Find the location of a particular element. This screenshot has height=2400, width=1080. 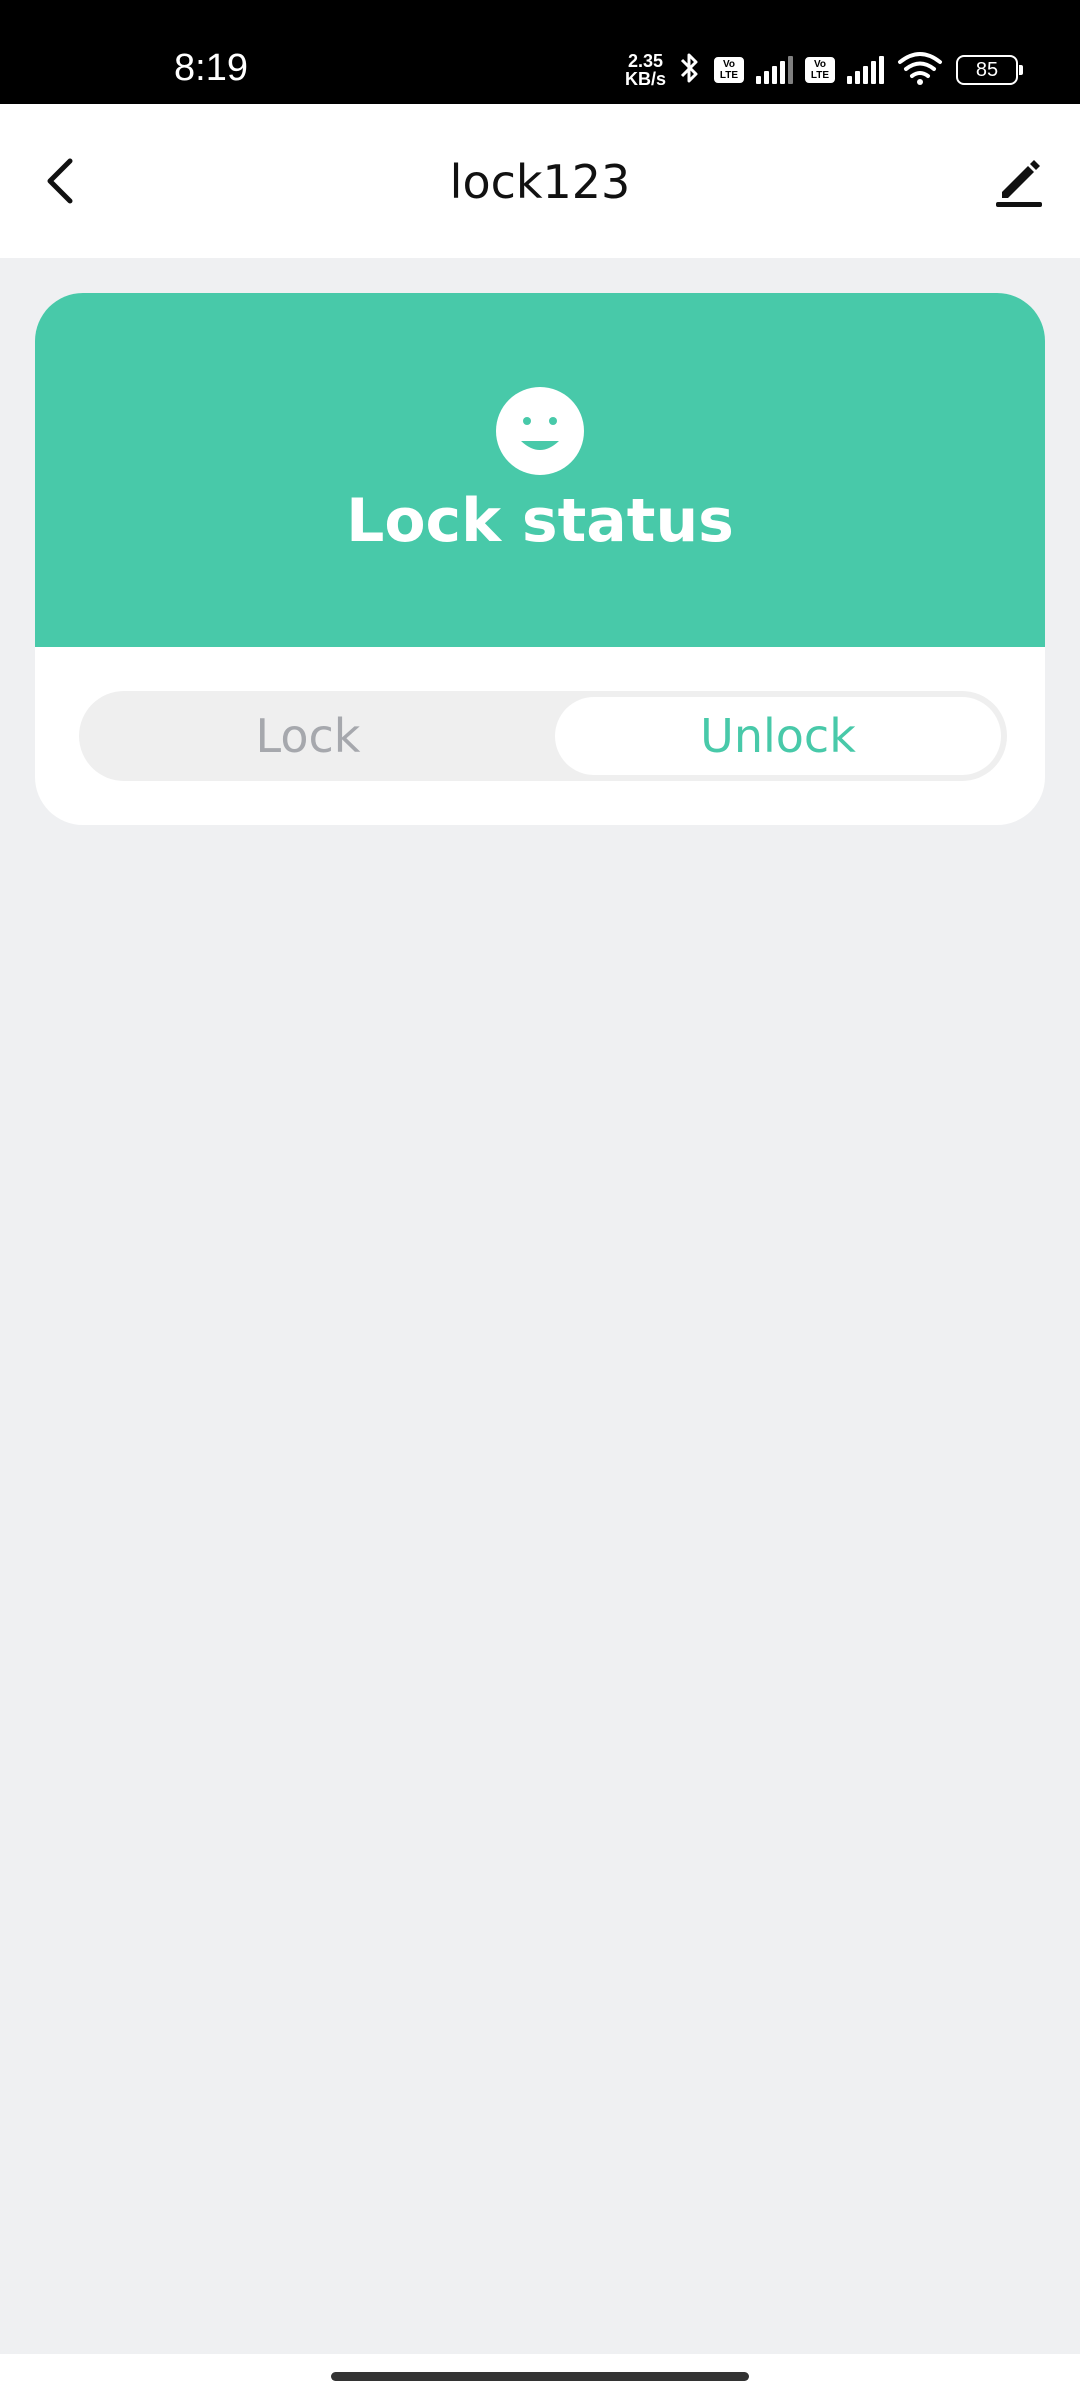

app-header: lock123 is located at coordinates (540, 181).